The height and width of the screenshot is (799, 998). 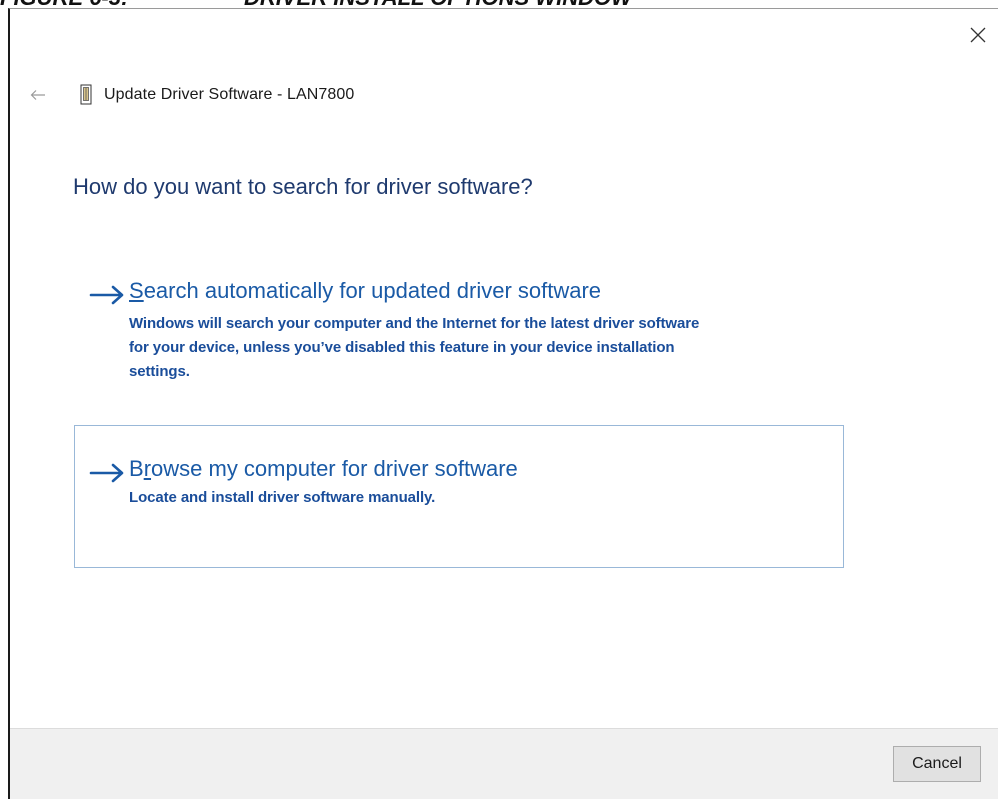 I want to click on close-button, so click(x=978, y=35).